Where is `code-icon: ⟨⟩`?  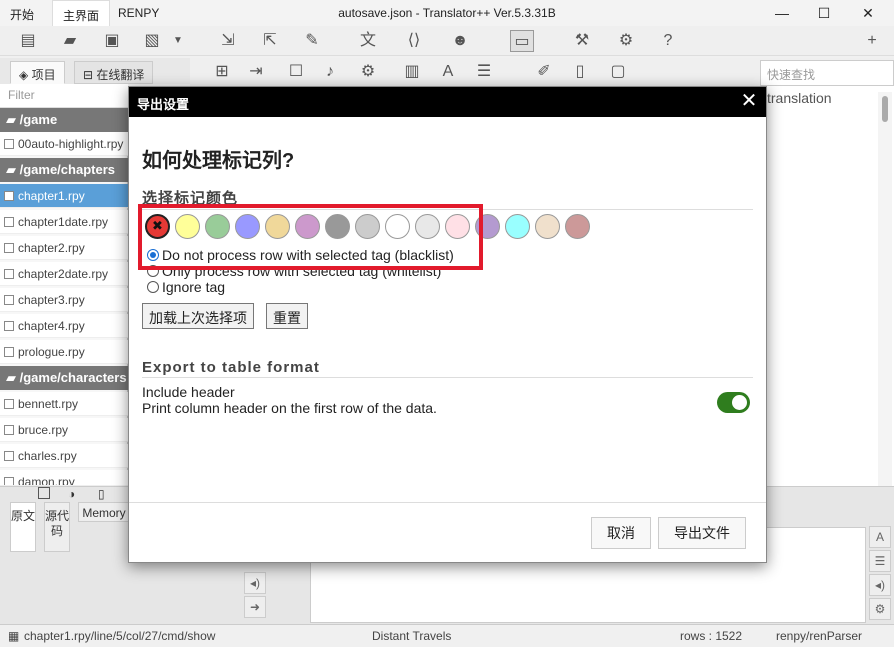 code-icon: ⟨⟩ is located at coordinates (414, 41).